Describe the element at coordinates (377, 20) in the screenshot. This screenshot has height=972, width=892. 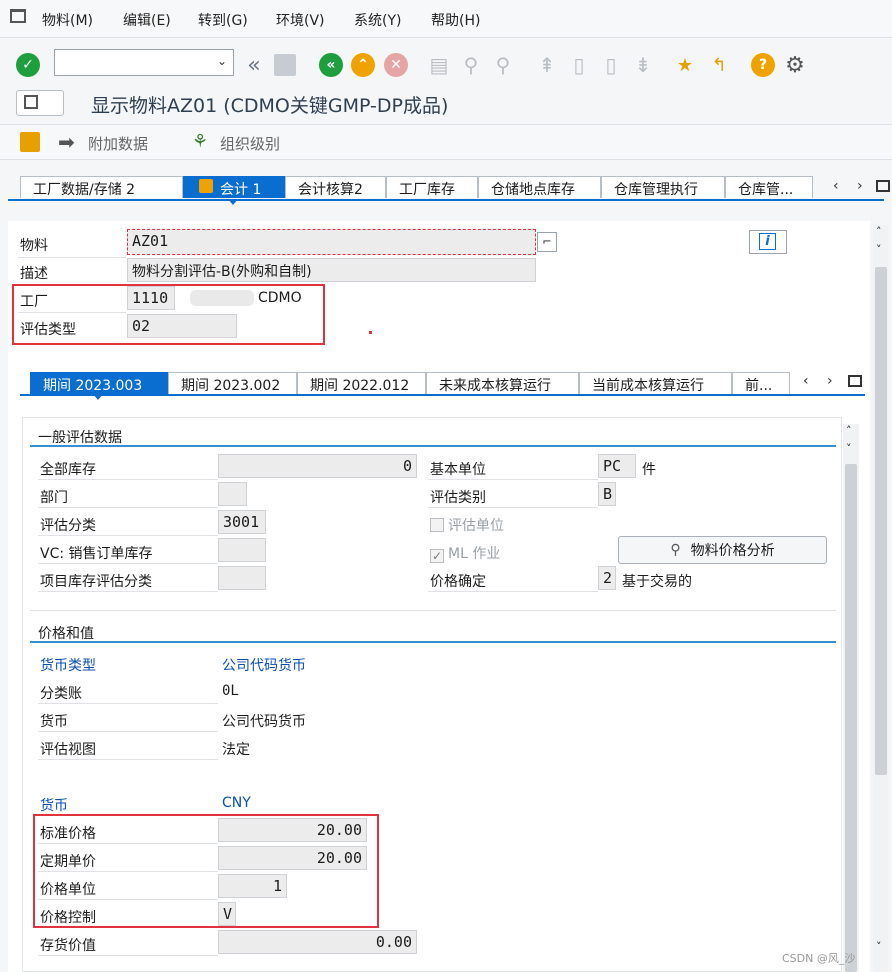
I see `menu-system: 系统(Y)` at that location.